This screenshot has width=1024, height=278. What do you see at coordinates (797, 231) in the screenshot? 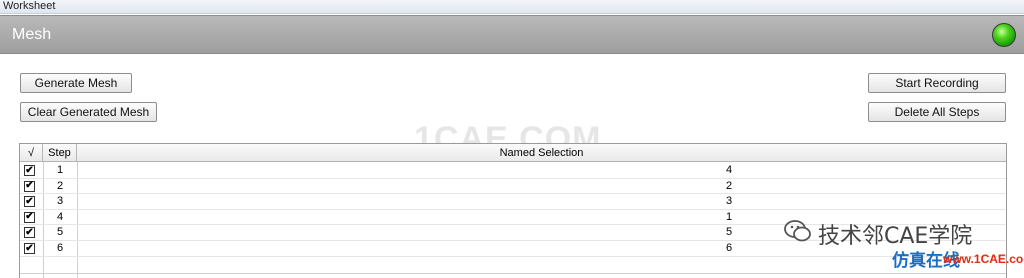
I see `wechat-icon` at bounding box center [797, 231].